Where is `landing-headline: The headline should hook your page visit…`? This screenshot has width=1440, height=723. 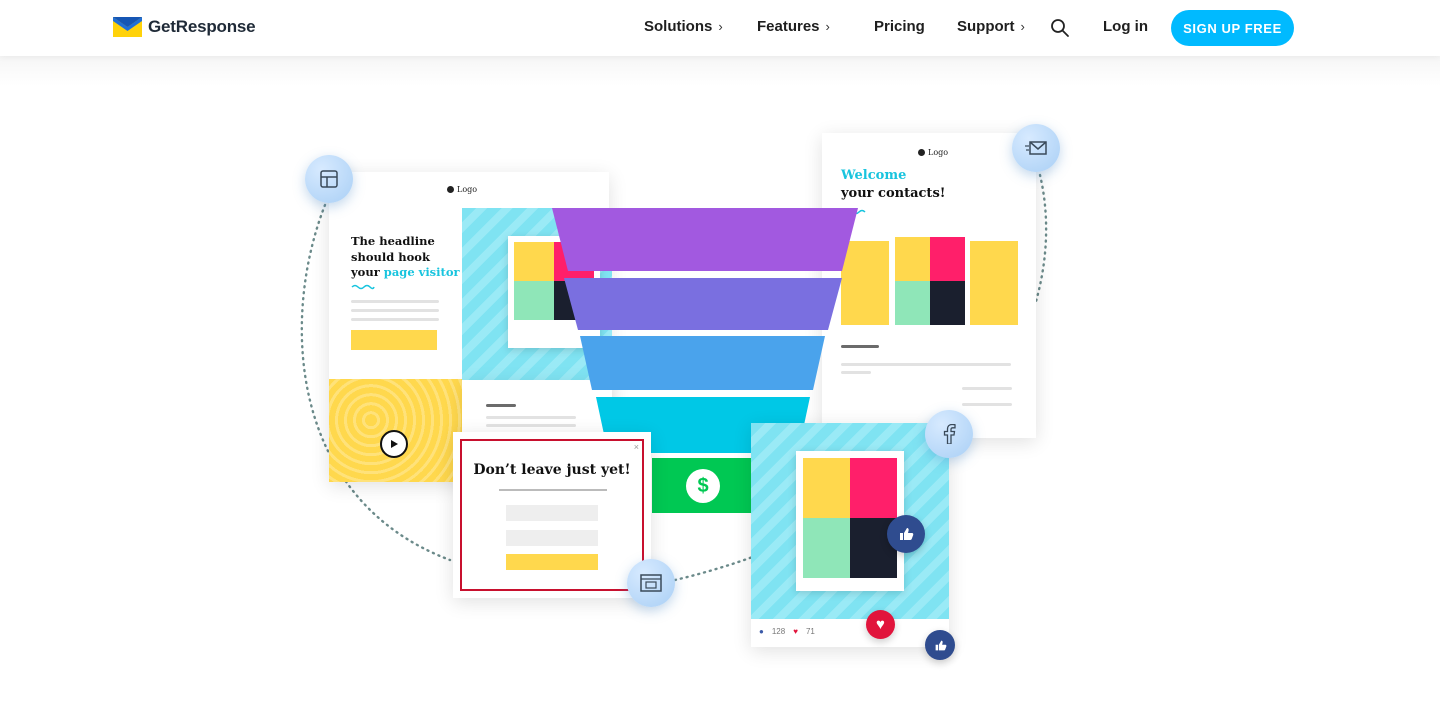 landing-headline: The headline should hook your page visit… is located at coordinates (405, 257).